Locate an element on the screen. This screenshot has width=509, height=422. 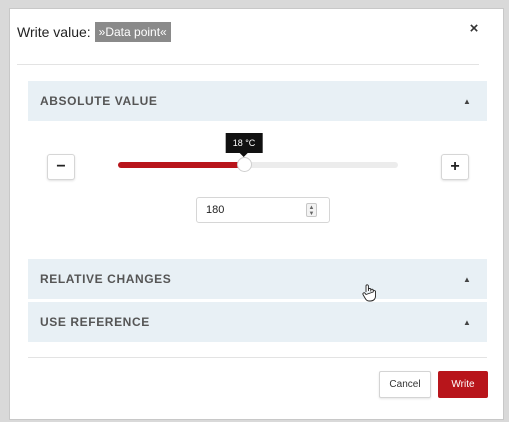
section-relative-changes-header: RELATIVE CHANGES ▲ is located at coordinates (257, 279).